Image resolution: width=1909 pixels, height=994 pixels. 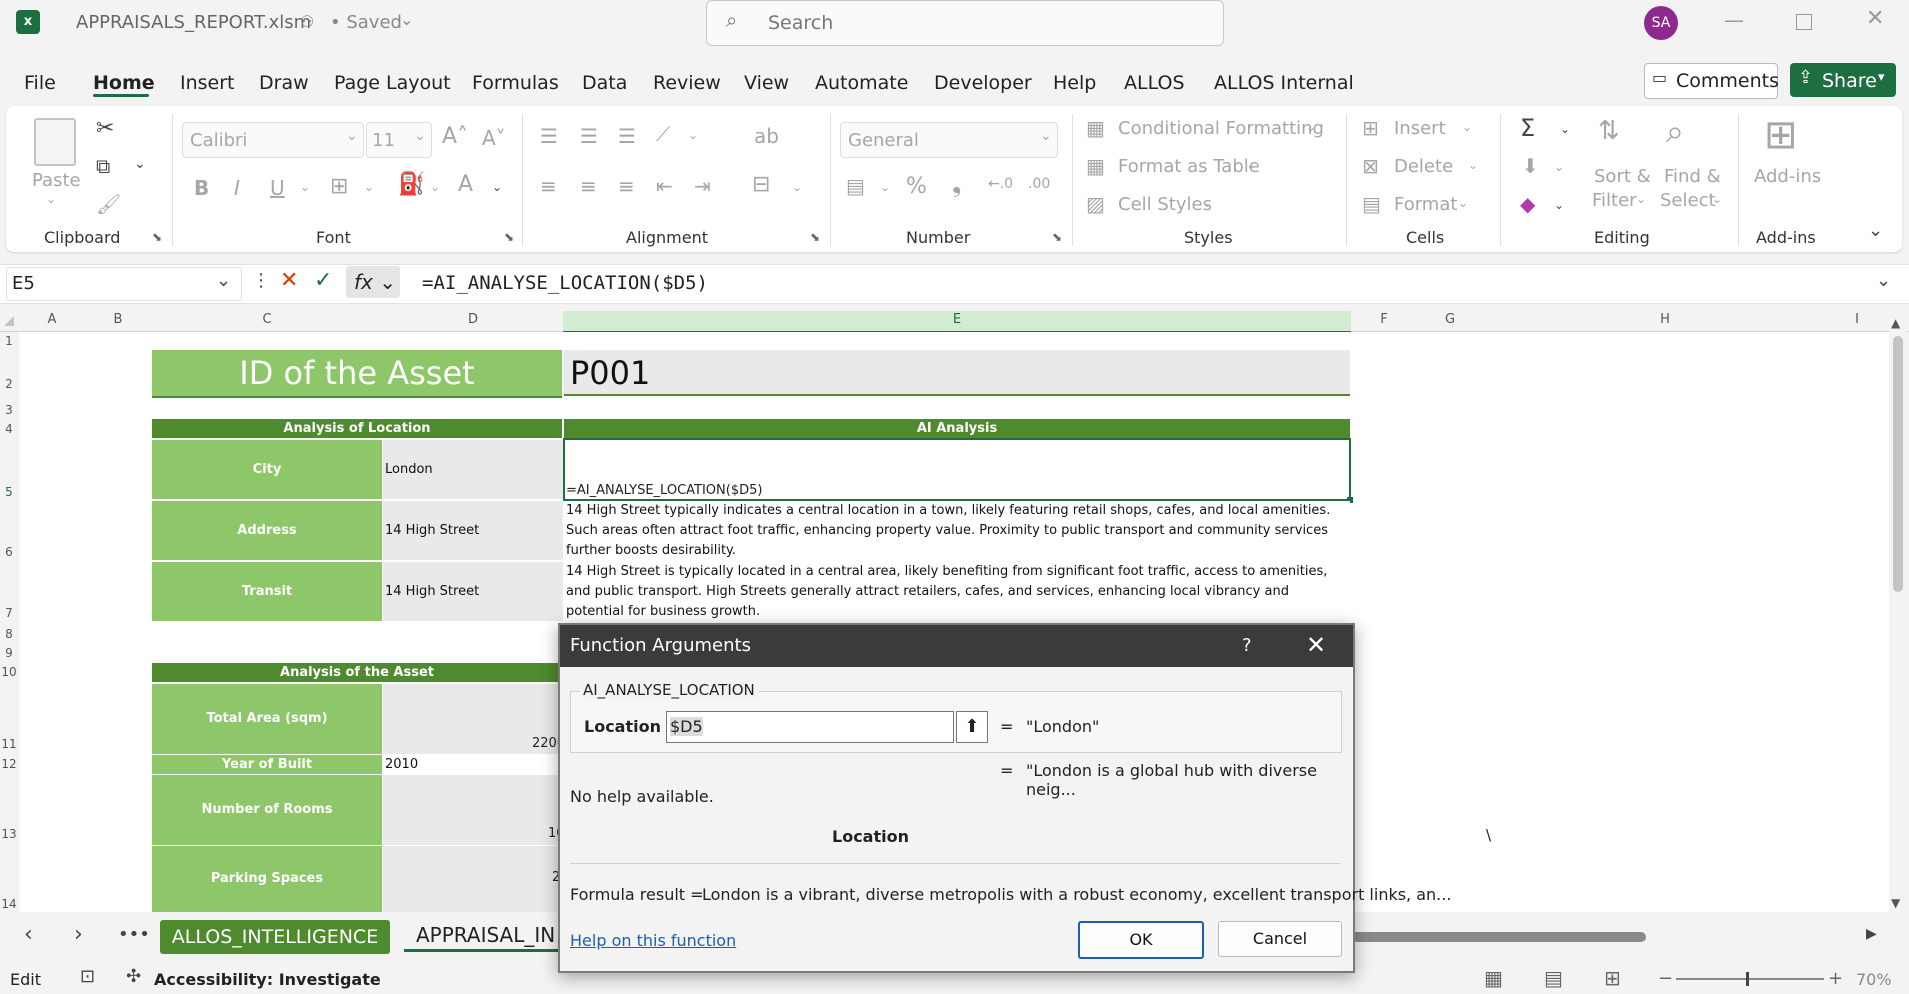 What do you see at coordinates (766, 83) in the screenshot?
I see `menu-view: View` at bounding box center [766, 83].